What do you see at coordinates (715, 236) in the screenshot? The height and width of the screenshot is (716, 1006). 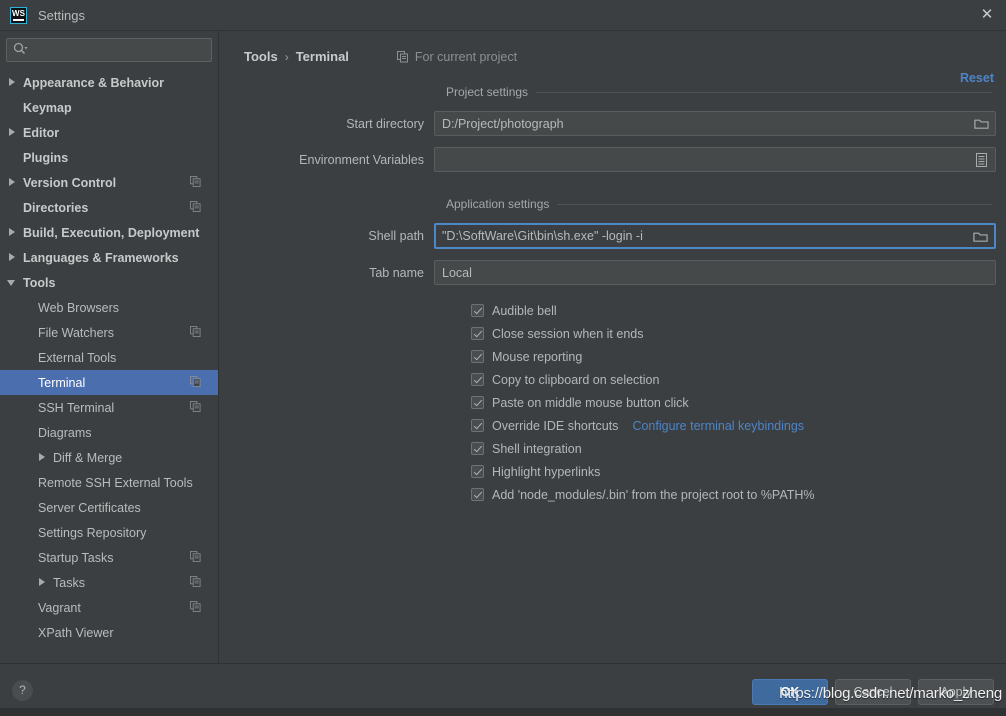 I see `shell-path-input: "D:\SoftWare\Git\bin\sh.exe" -login -i` at bounding box center [715, 236].